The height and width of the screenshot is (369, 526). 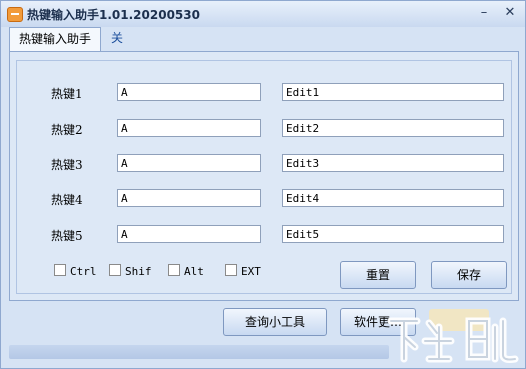 What do you see at coordinates (189, 92) in the screenshot?
I see `hotkey-key-field-1: A` at bounding box center [189, 92].